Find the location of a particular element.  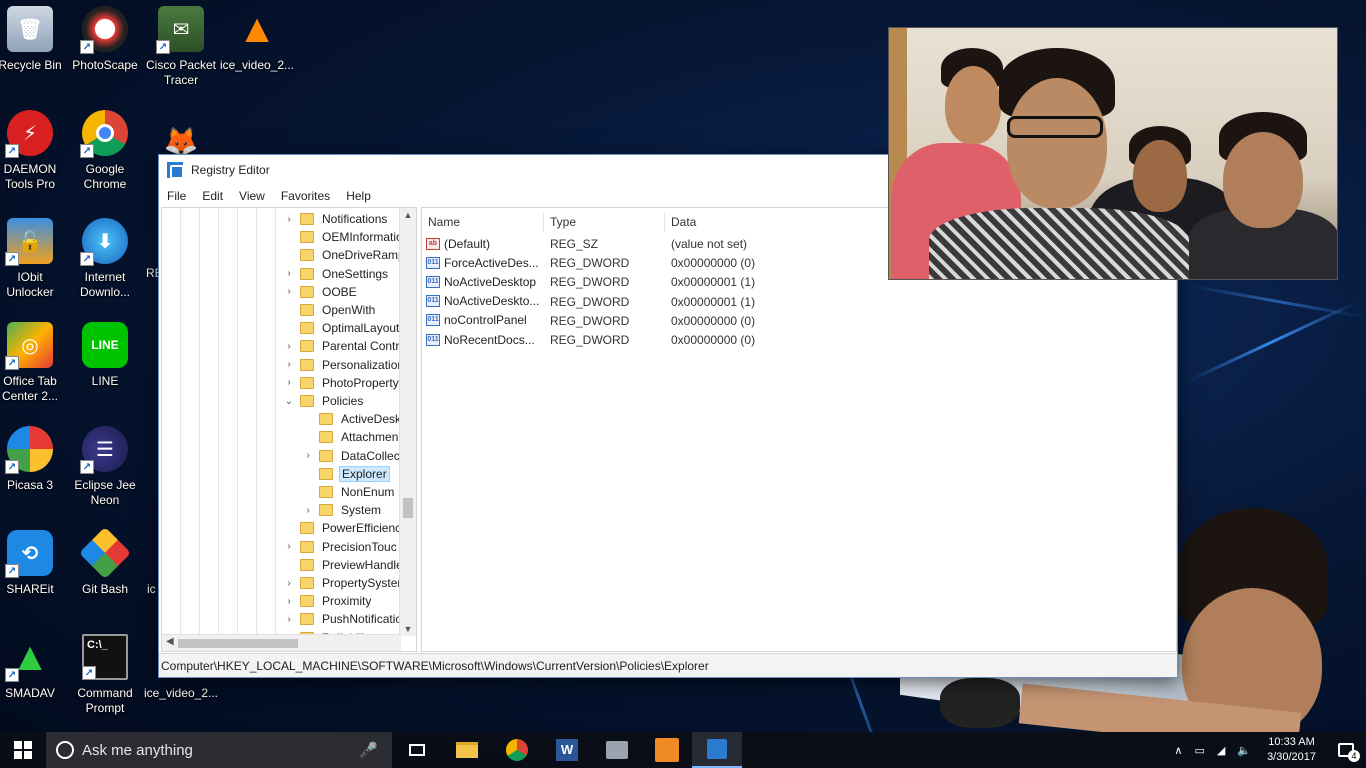

cisco-packet-tracer-icon: ✉ ↗ is located at coordinates (180, 30).